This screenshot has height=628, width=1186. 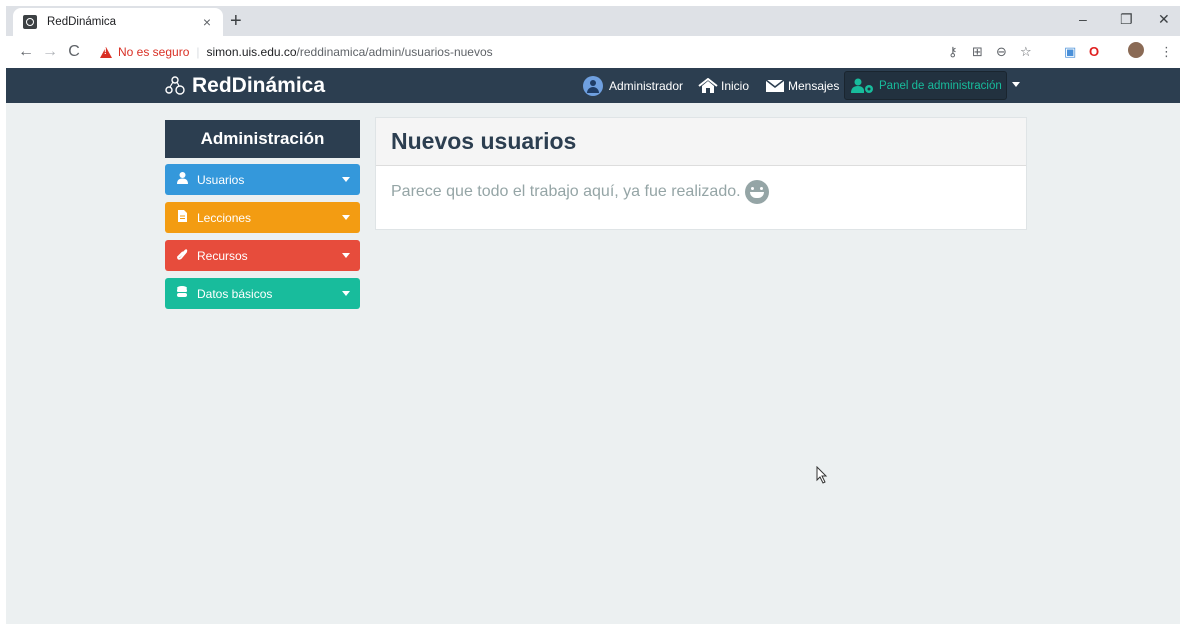 What do you see at coordinates (1166, 52) in the screenshot?
I see `menu-icon: ⋮` at bounding box center [1166, 52].